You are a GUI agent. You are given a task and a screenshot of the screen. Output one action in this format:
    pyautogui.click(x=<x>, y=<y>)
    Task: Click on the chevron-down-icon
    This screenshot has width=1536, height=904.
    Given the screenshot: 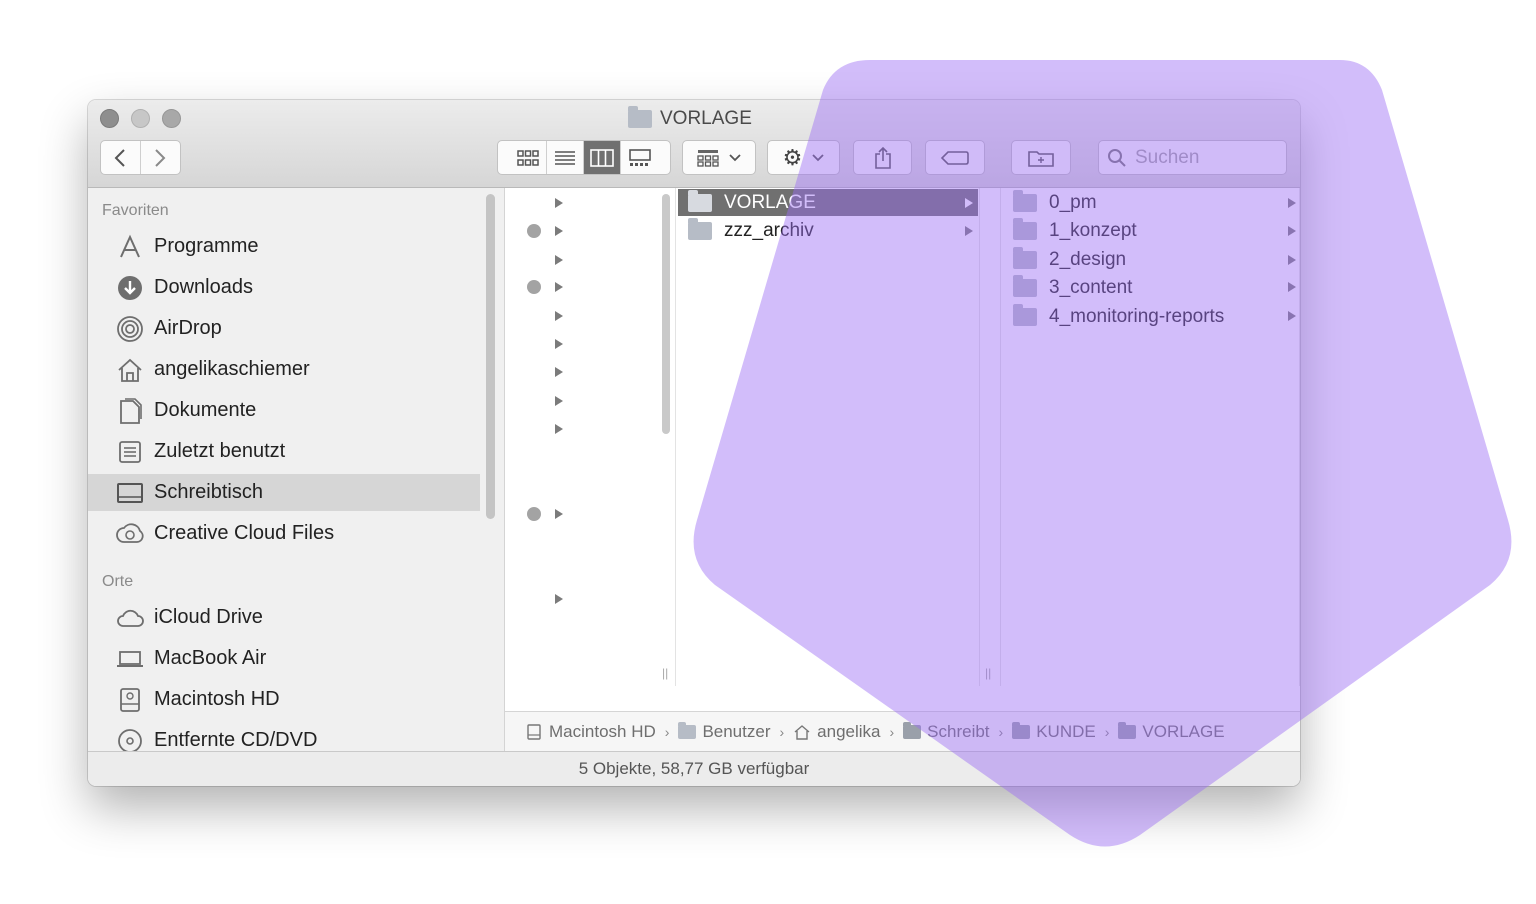 What is the action you would take?
    pyautogui.click(x=818, y=157)
    